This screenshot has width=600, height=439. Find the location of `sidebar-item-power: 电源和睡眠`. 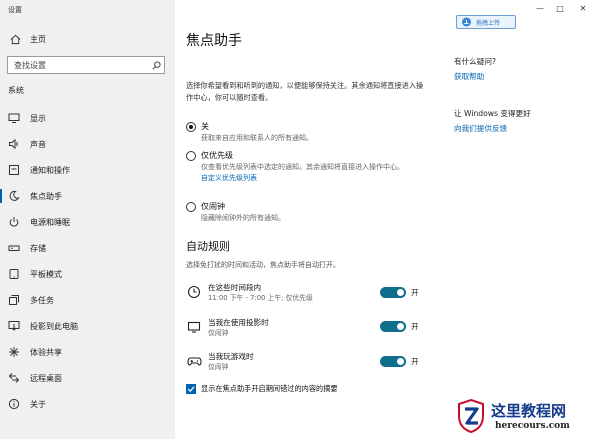

sidebar-item-power: 电源和睡眠 is located at coordinates (87, 222).